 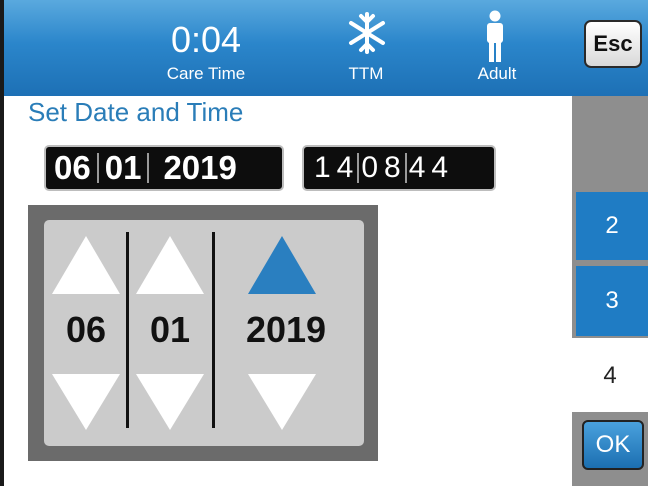 I want to click on month-down-arrow-icon, so click(x=86, y=402).